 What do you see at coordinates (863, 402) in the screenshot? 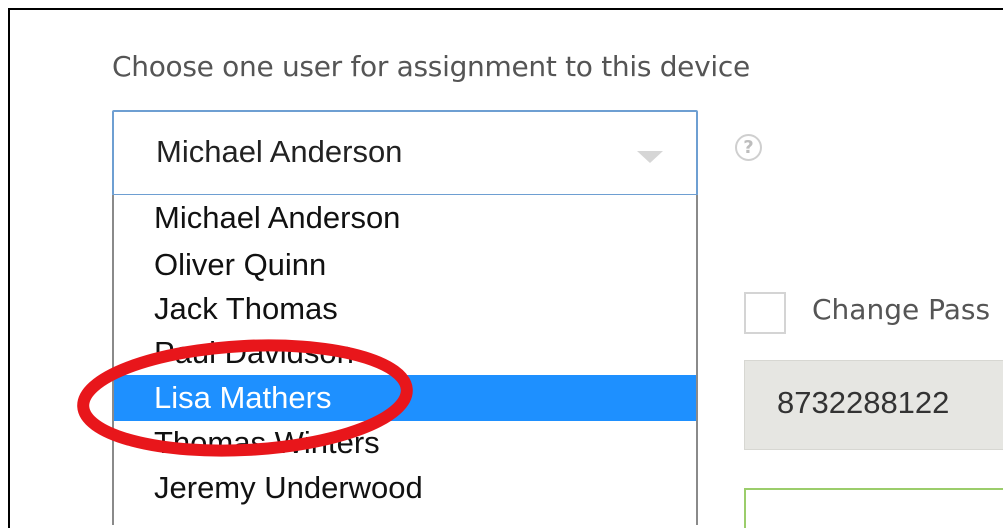
I see `phone-number-value: 8732288122` at bounding box center [863, 402].